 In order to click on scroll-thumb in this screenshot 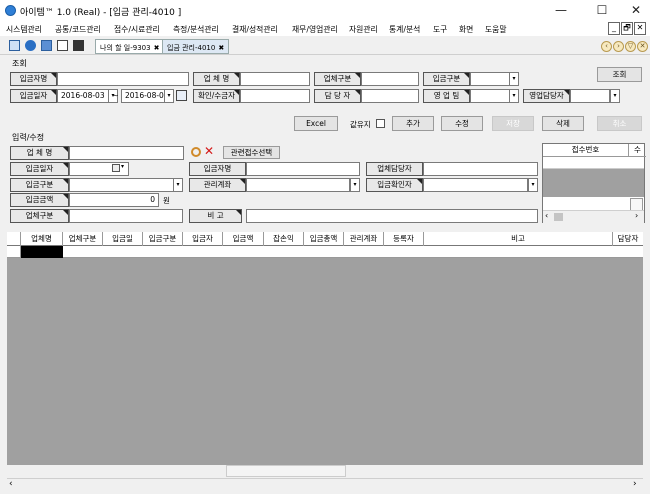, I will do `click(558, 217)`.